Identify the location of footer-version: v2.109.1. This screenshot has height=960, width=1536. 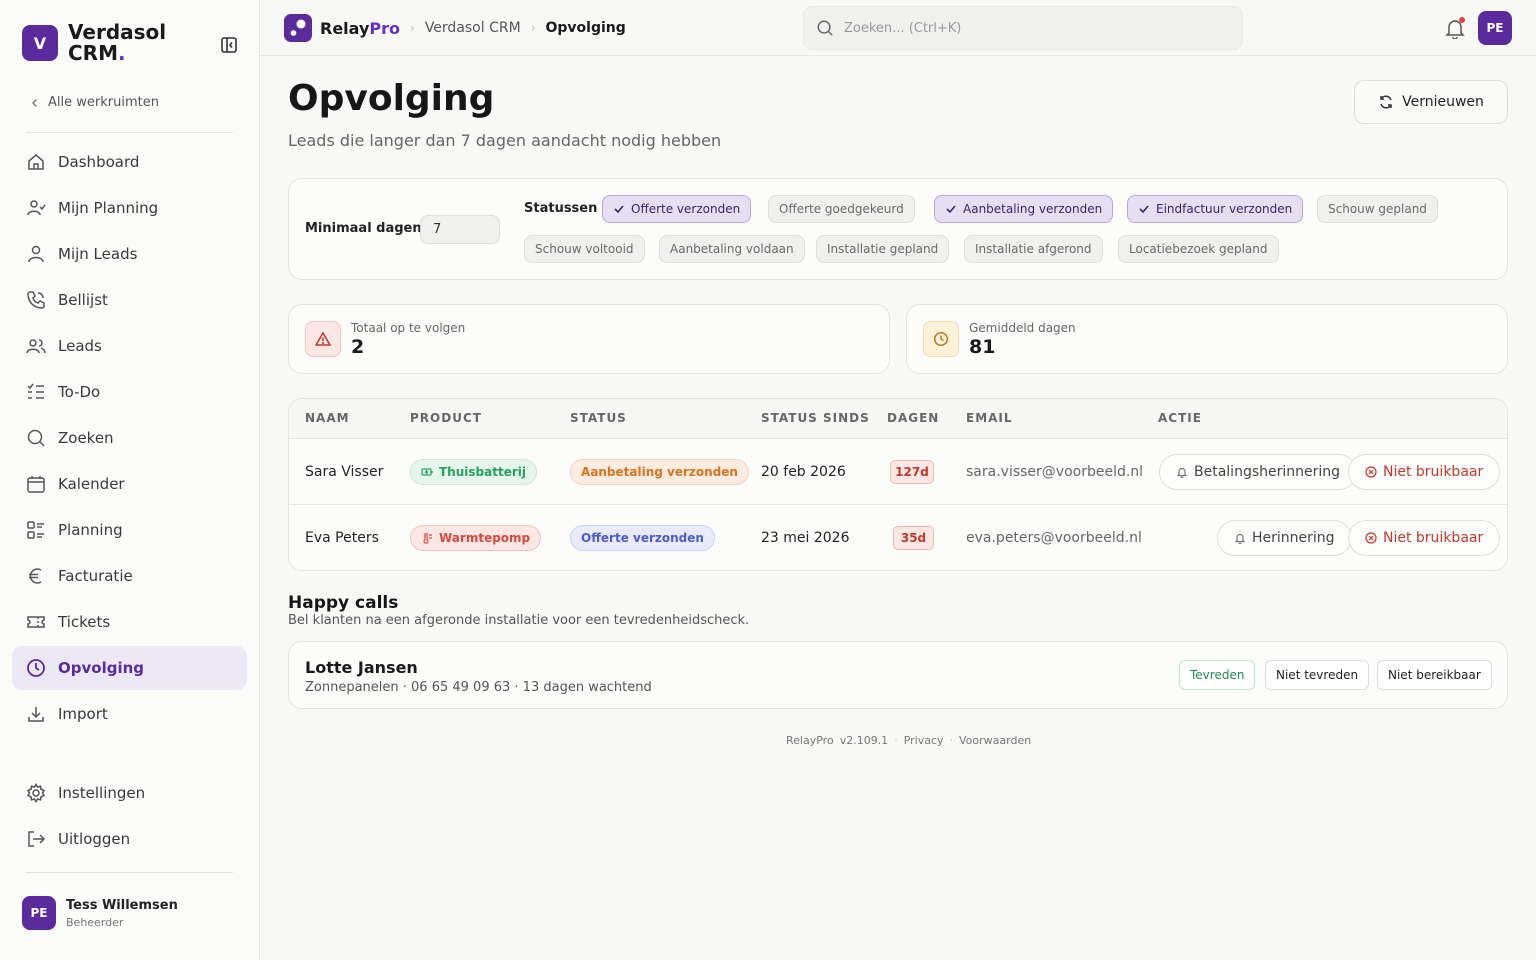
(864, 740).